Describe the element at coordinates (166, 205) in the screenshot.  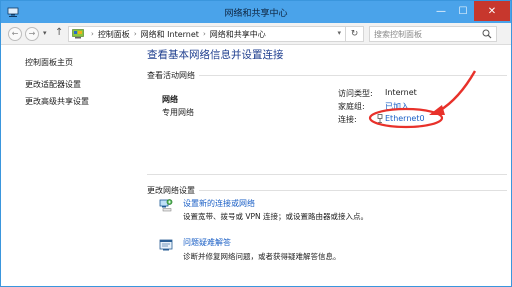
I see `network-setup-icon` at that location.